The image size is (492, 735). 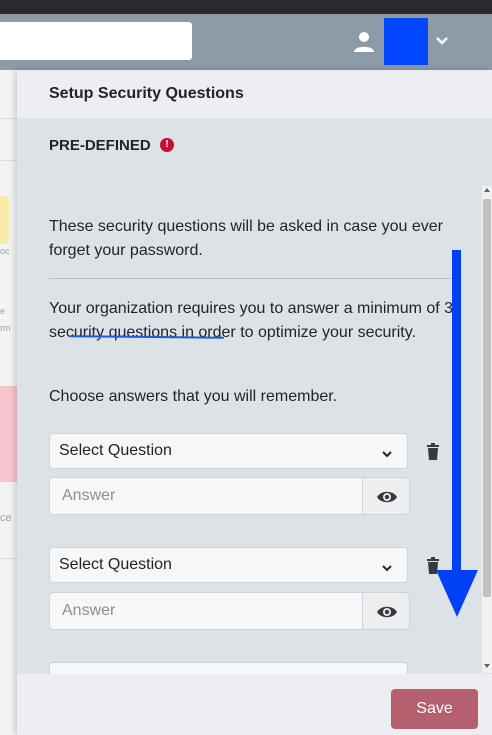 I want to click on save-button: Save, so click(x=434, y=709).